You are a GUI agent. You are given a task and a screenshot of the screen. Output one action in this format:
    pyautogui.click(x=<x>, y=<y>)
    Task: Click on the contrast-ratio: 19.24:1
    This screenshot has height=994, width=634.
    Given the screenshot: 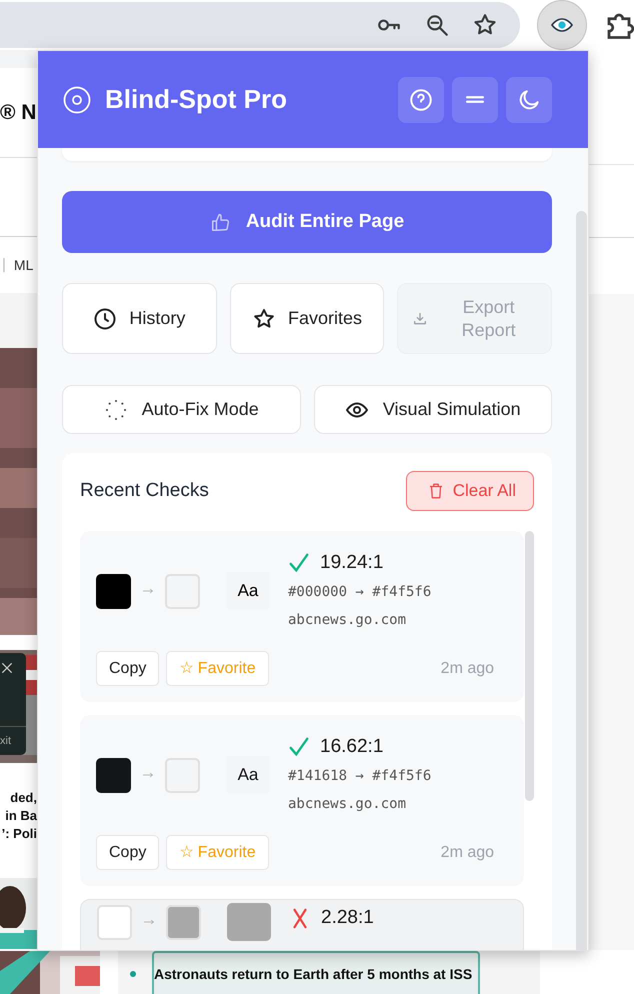 What is the action you would take?
    pyautogui.click(x=352, y=562)
    